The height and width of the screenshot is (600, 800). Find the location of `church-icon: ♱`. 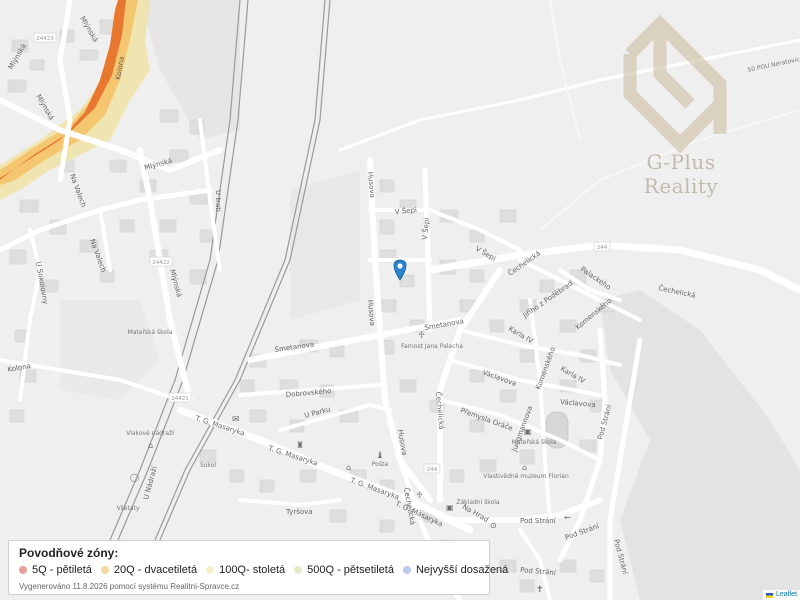

church-icon: ♱ is located at coordinates (421, 336).